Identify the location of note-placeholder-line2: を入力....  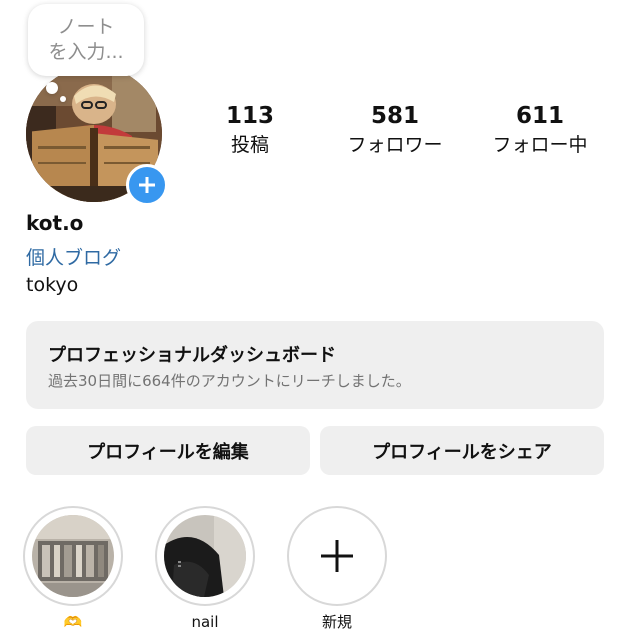
(86, 52).